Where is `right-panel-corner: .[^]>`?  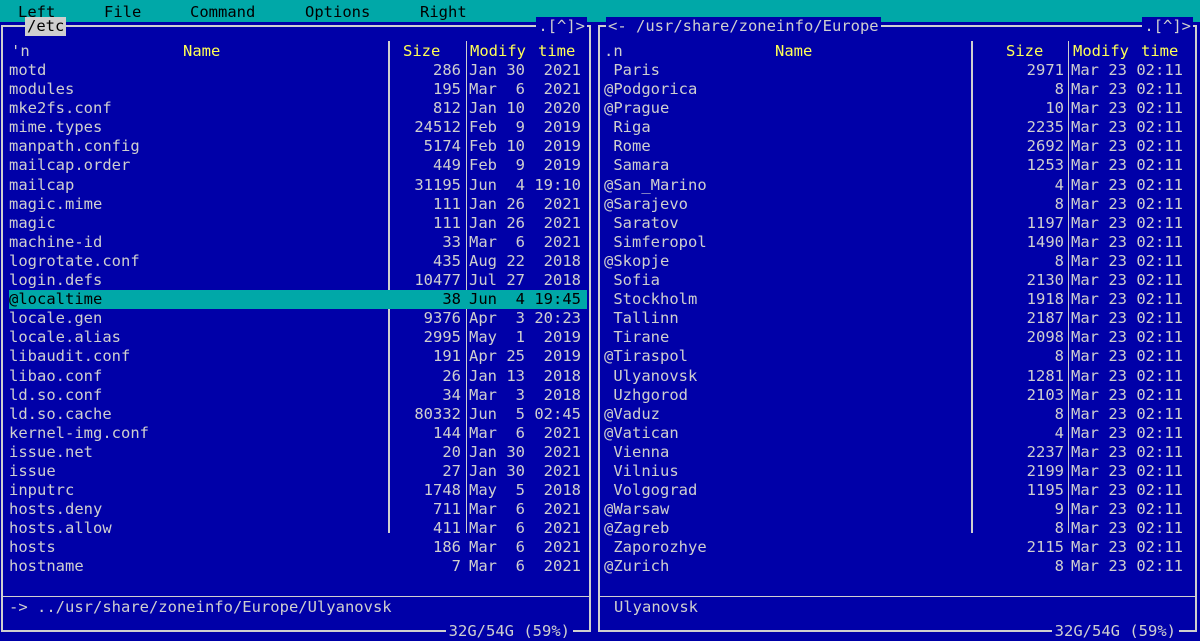
right-panel-corner: .[^]> is located at coordinates (1167, 26).